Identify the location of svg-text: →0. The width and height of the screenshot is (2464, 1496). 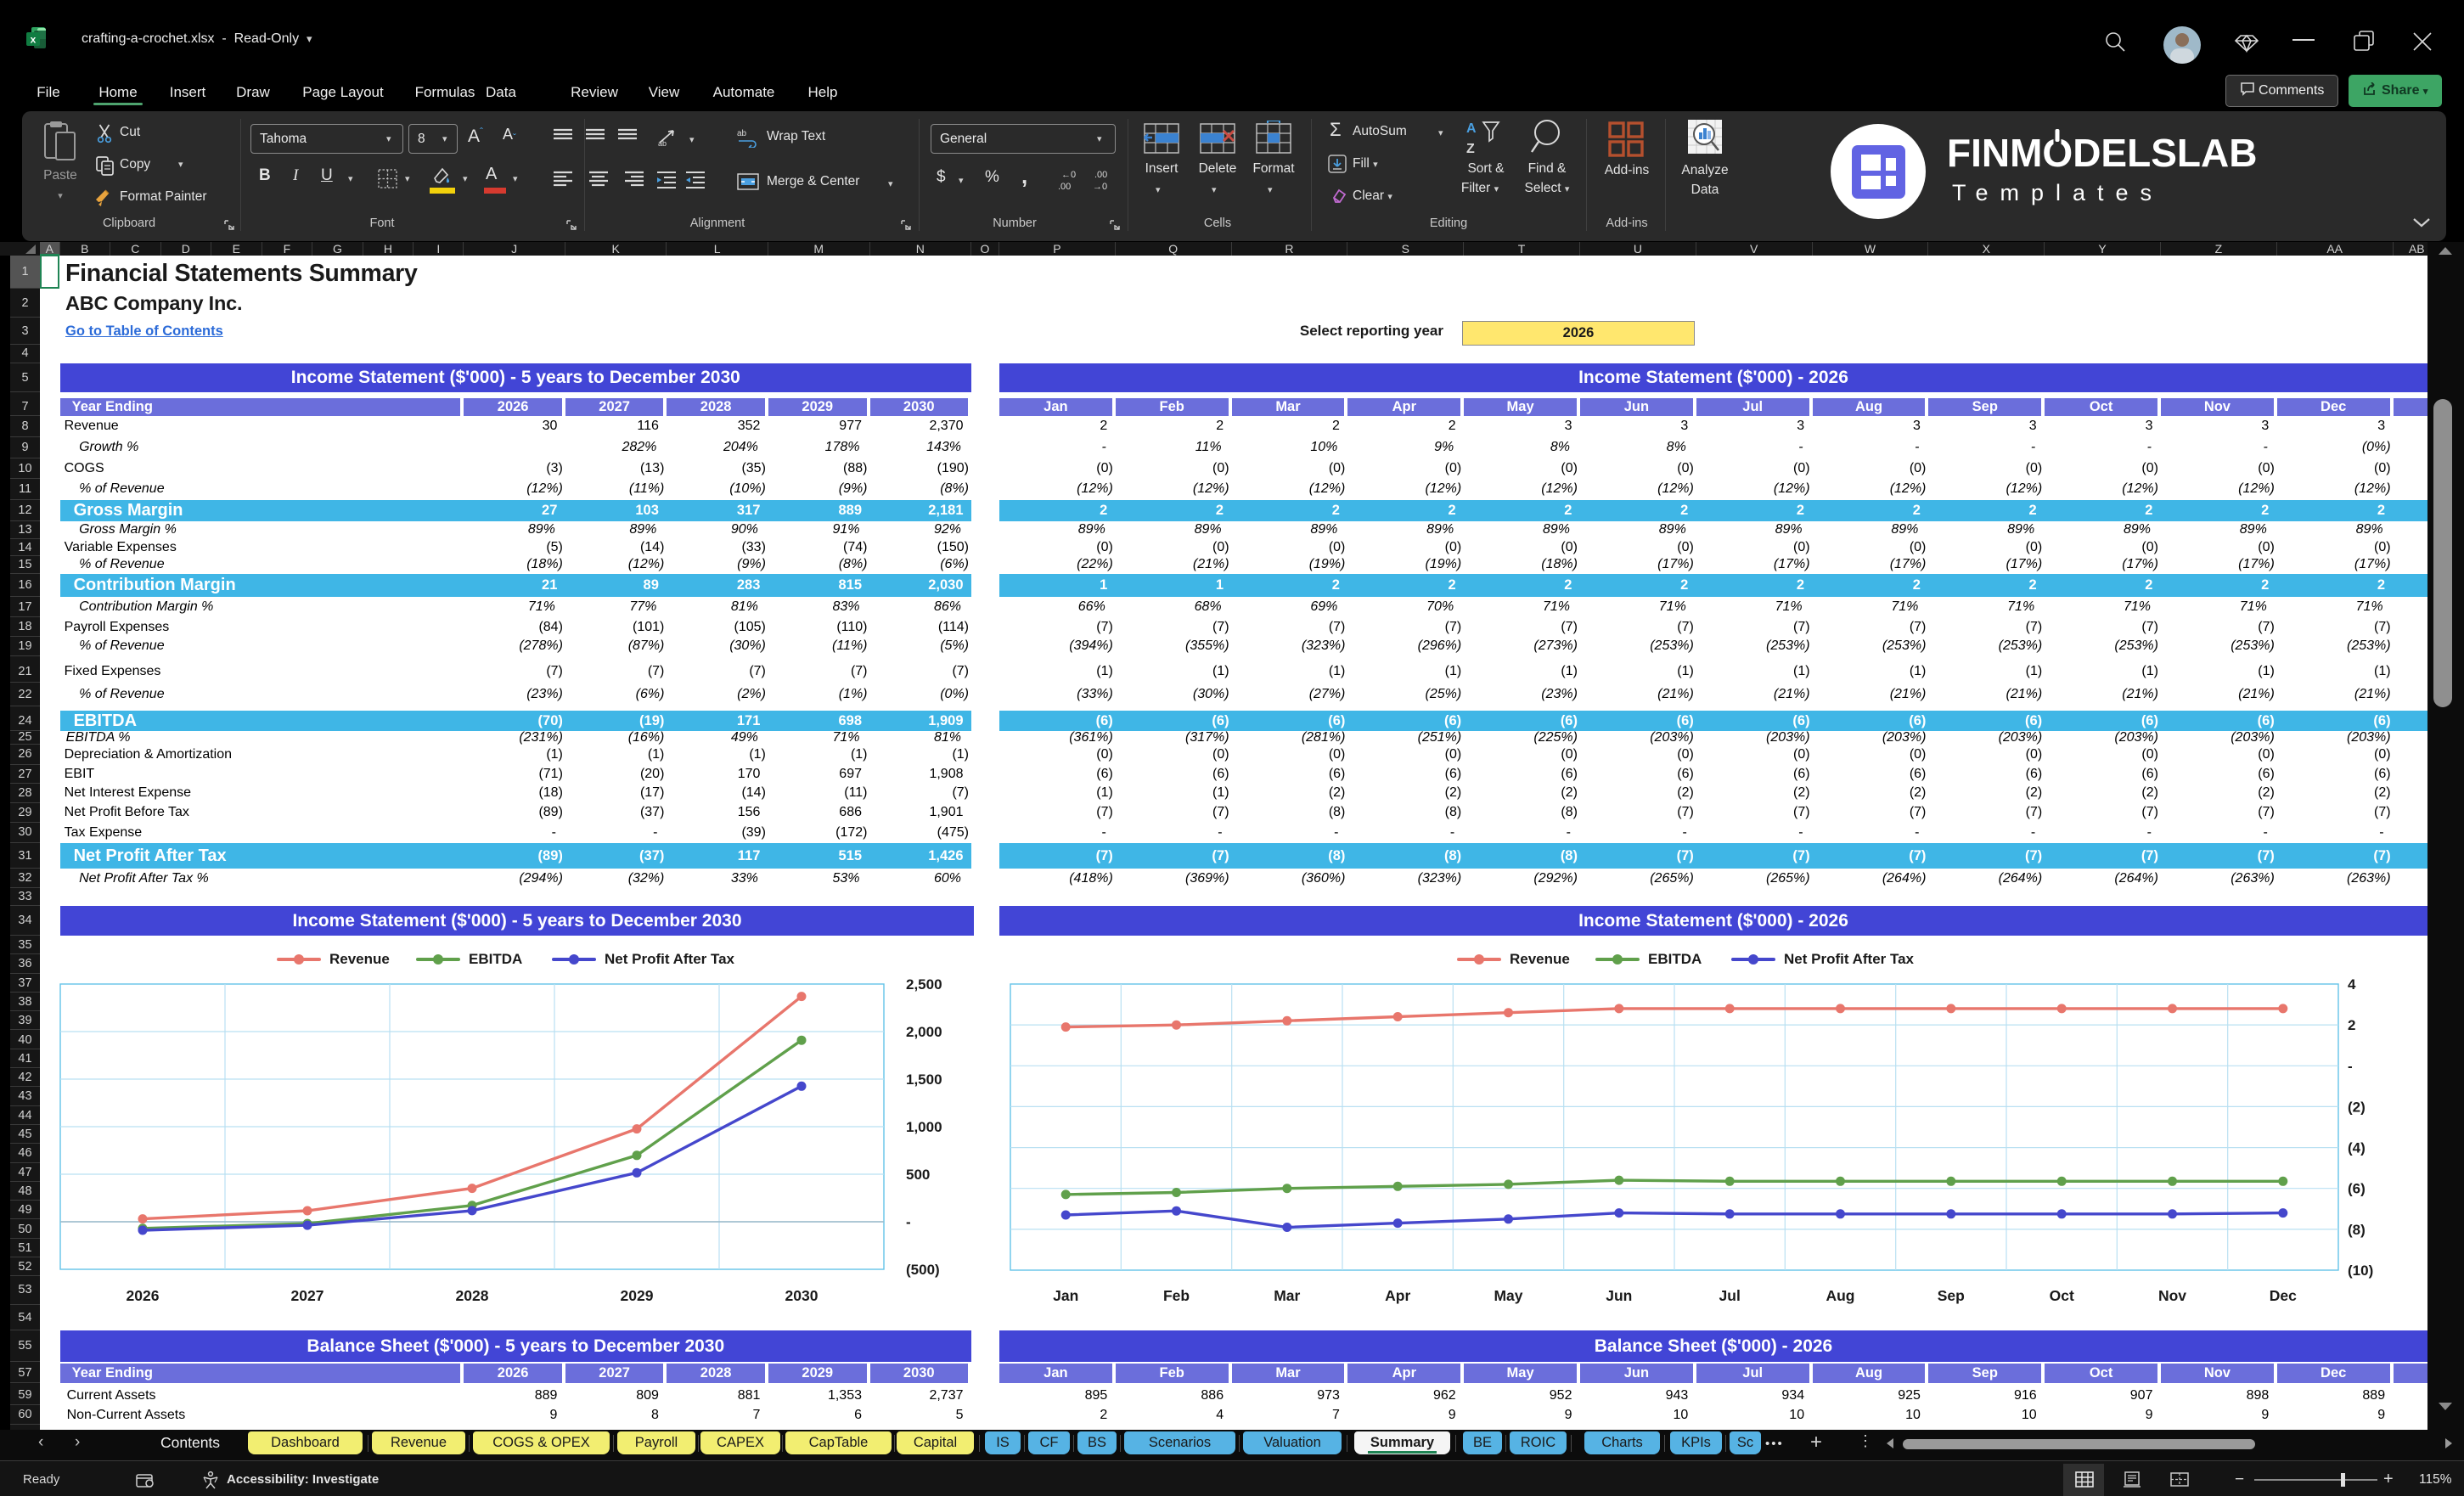
(1100, 187).